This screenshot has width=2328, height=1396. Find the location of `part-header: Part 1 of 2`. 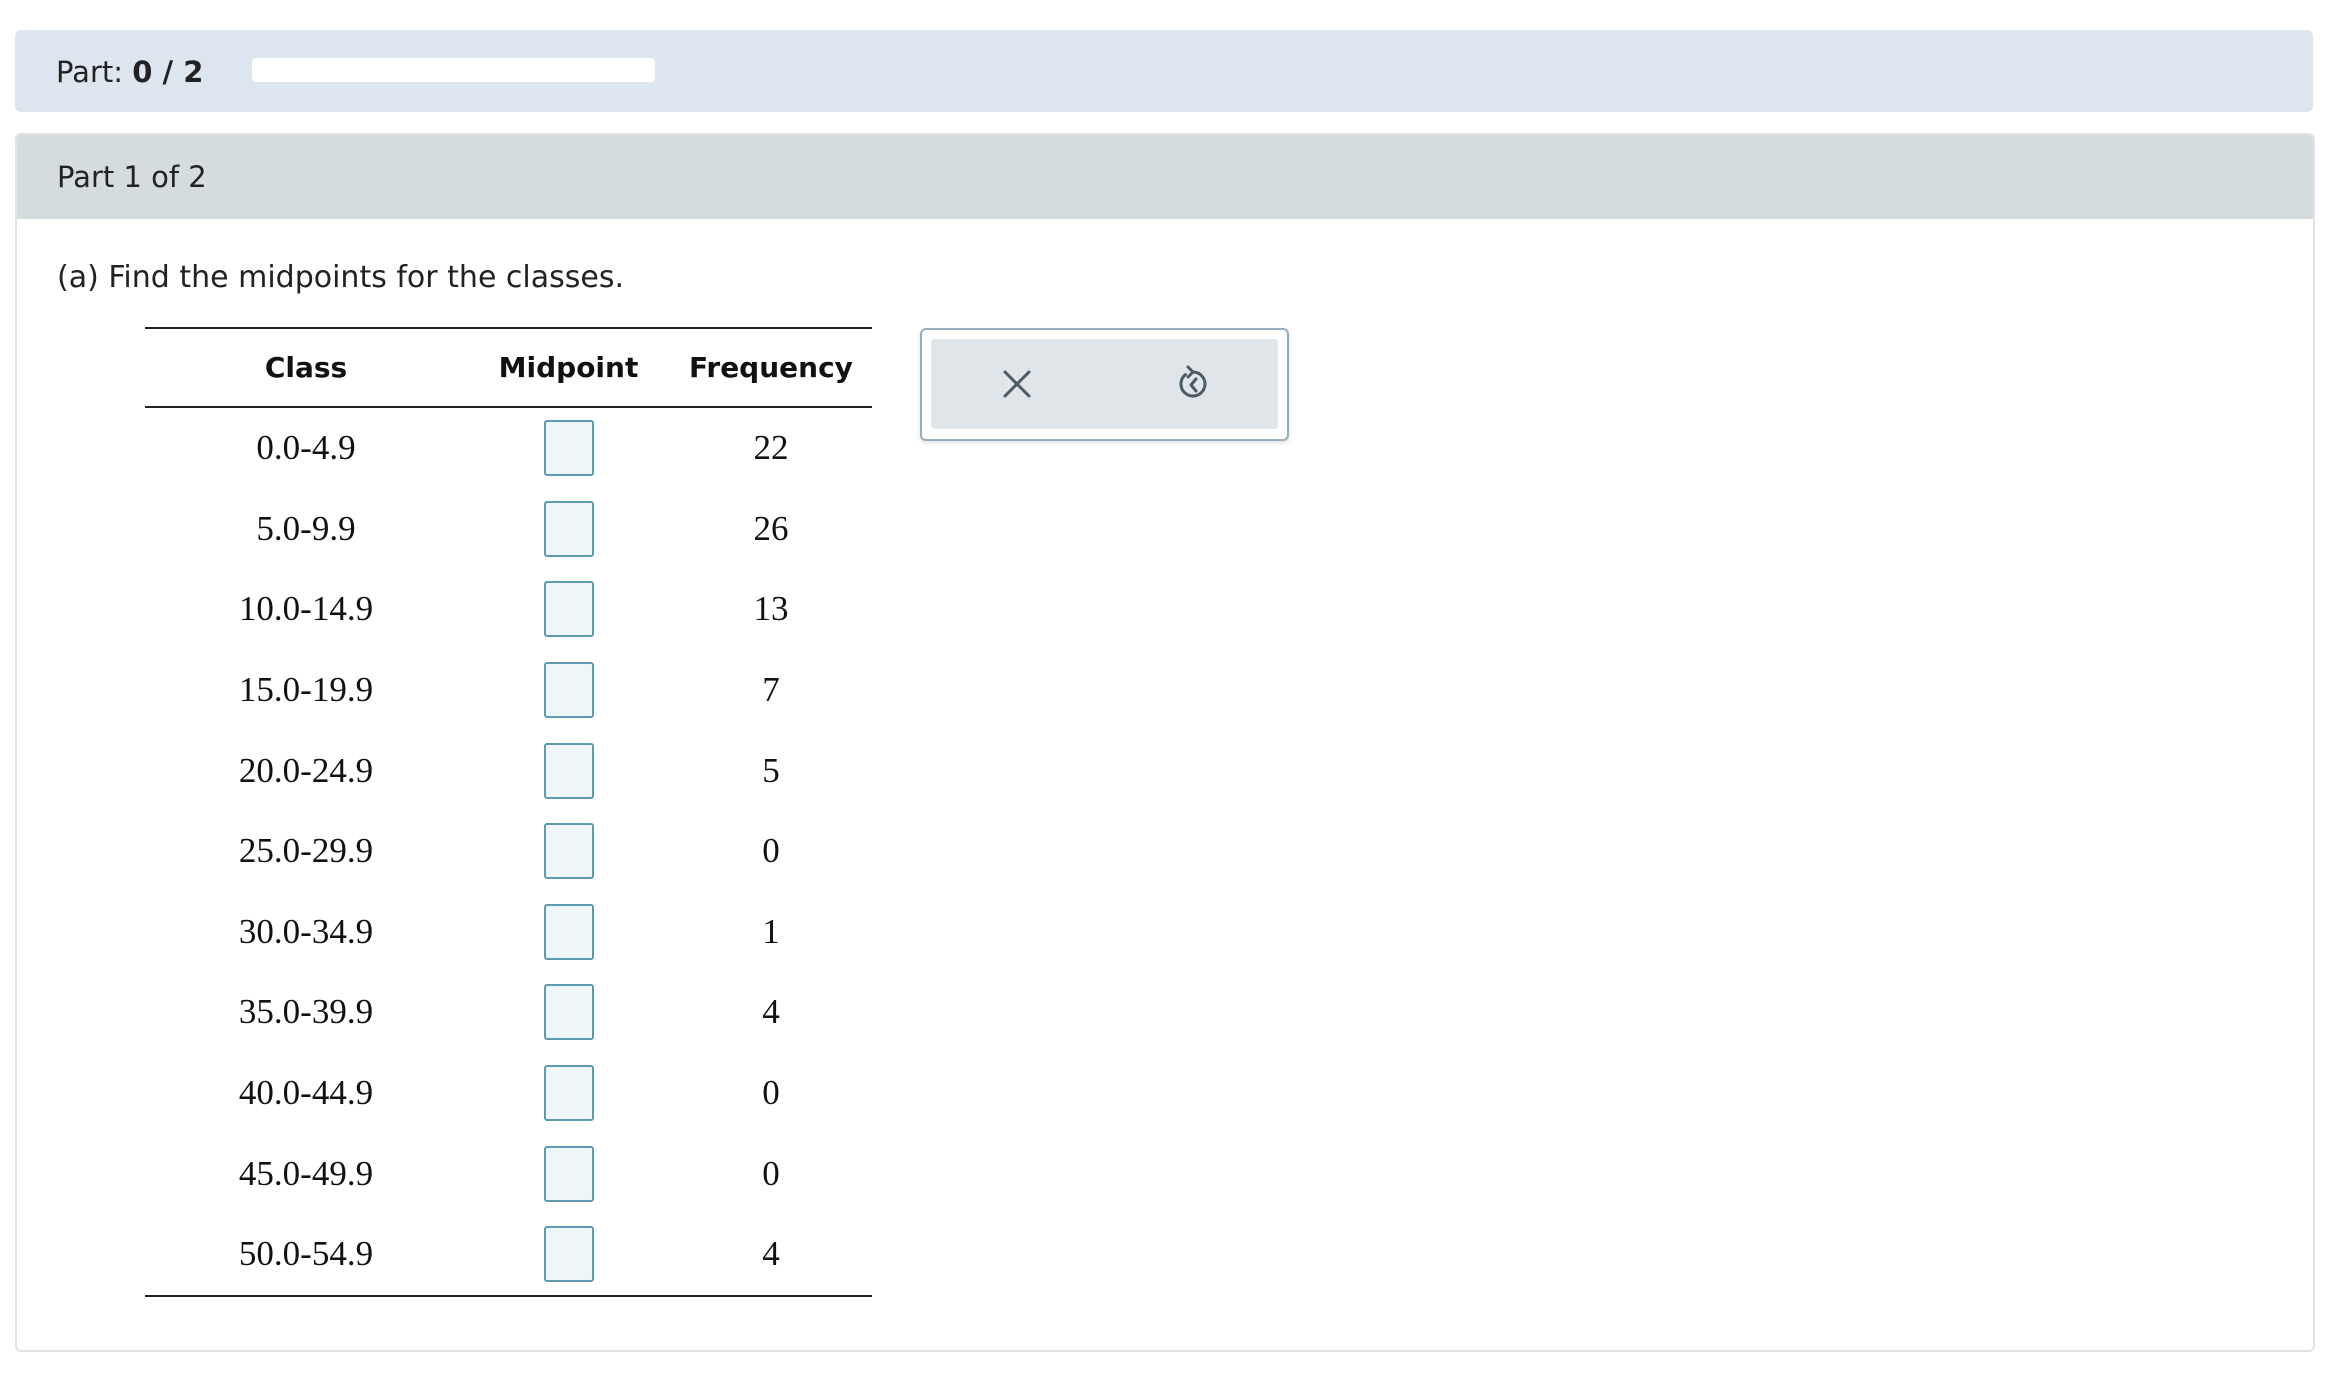

part-header: Part 1 of 2 is located at coordinates (1165, 177).